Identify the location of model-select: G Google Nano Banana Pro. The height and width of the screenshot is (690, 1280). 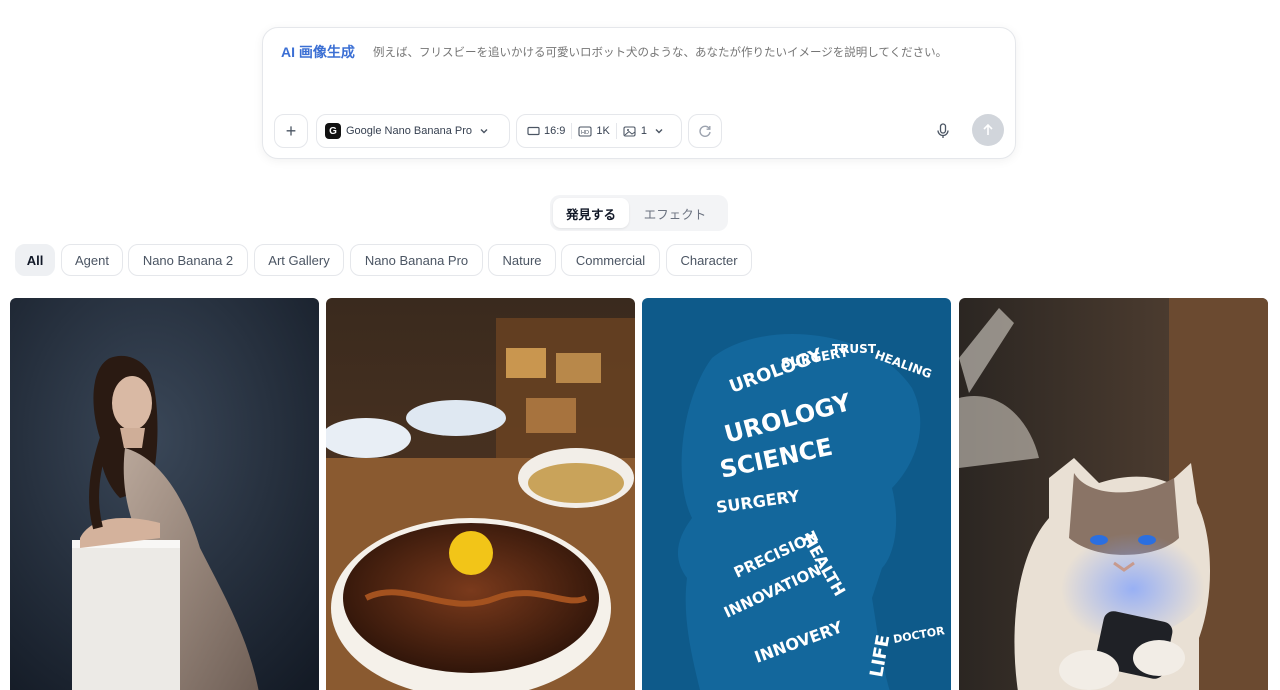
(413, 131).